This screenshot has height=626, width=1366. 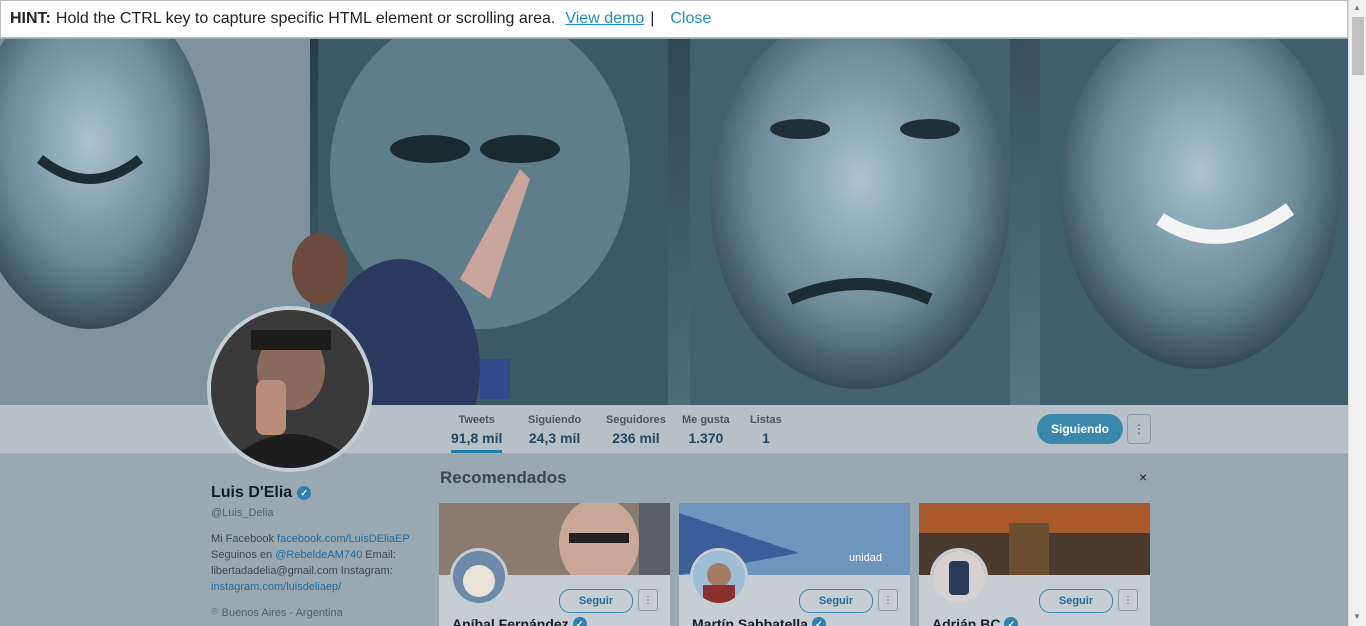 What do you see at coordinates (554, 438) in the screenshot?
I see `stat-value: 24,3 mil` at bounding box center [554, 438].